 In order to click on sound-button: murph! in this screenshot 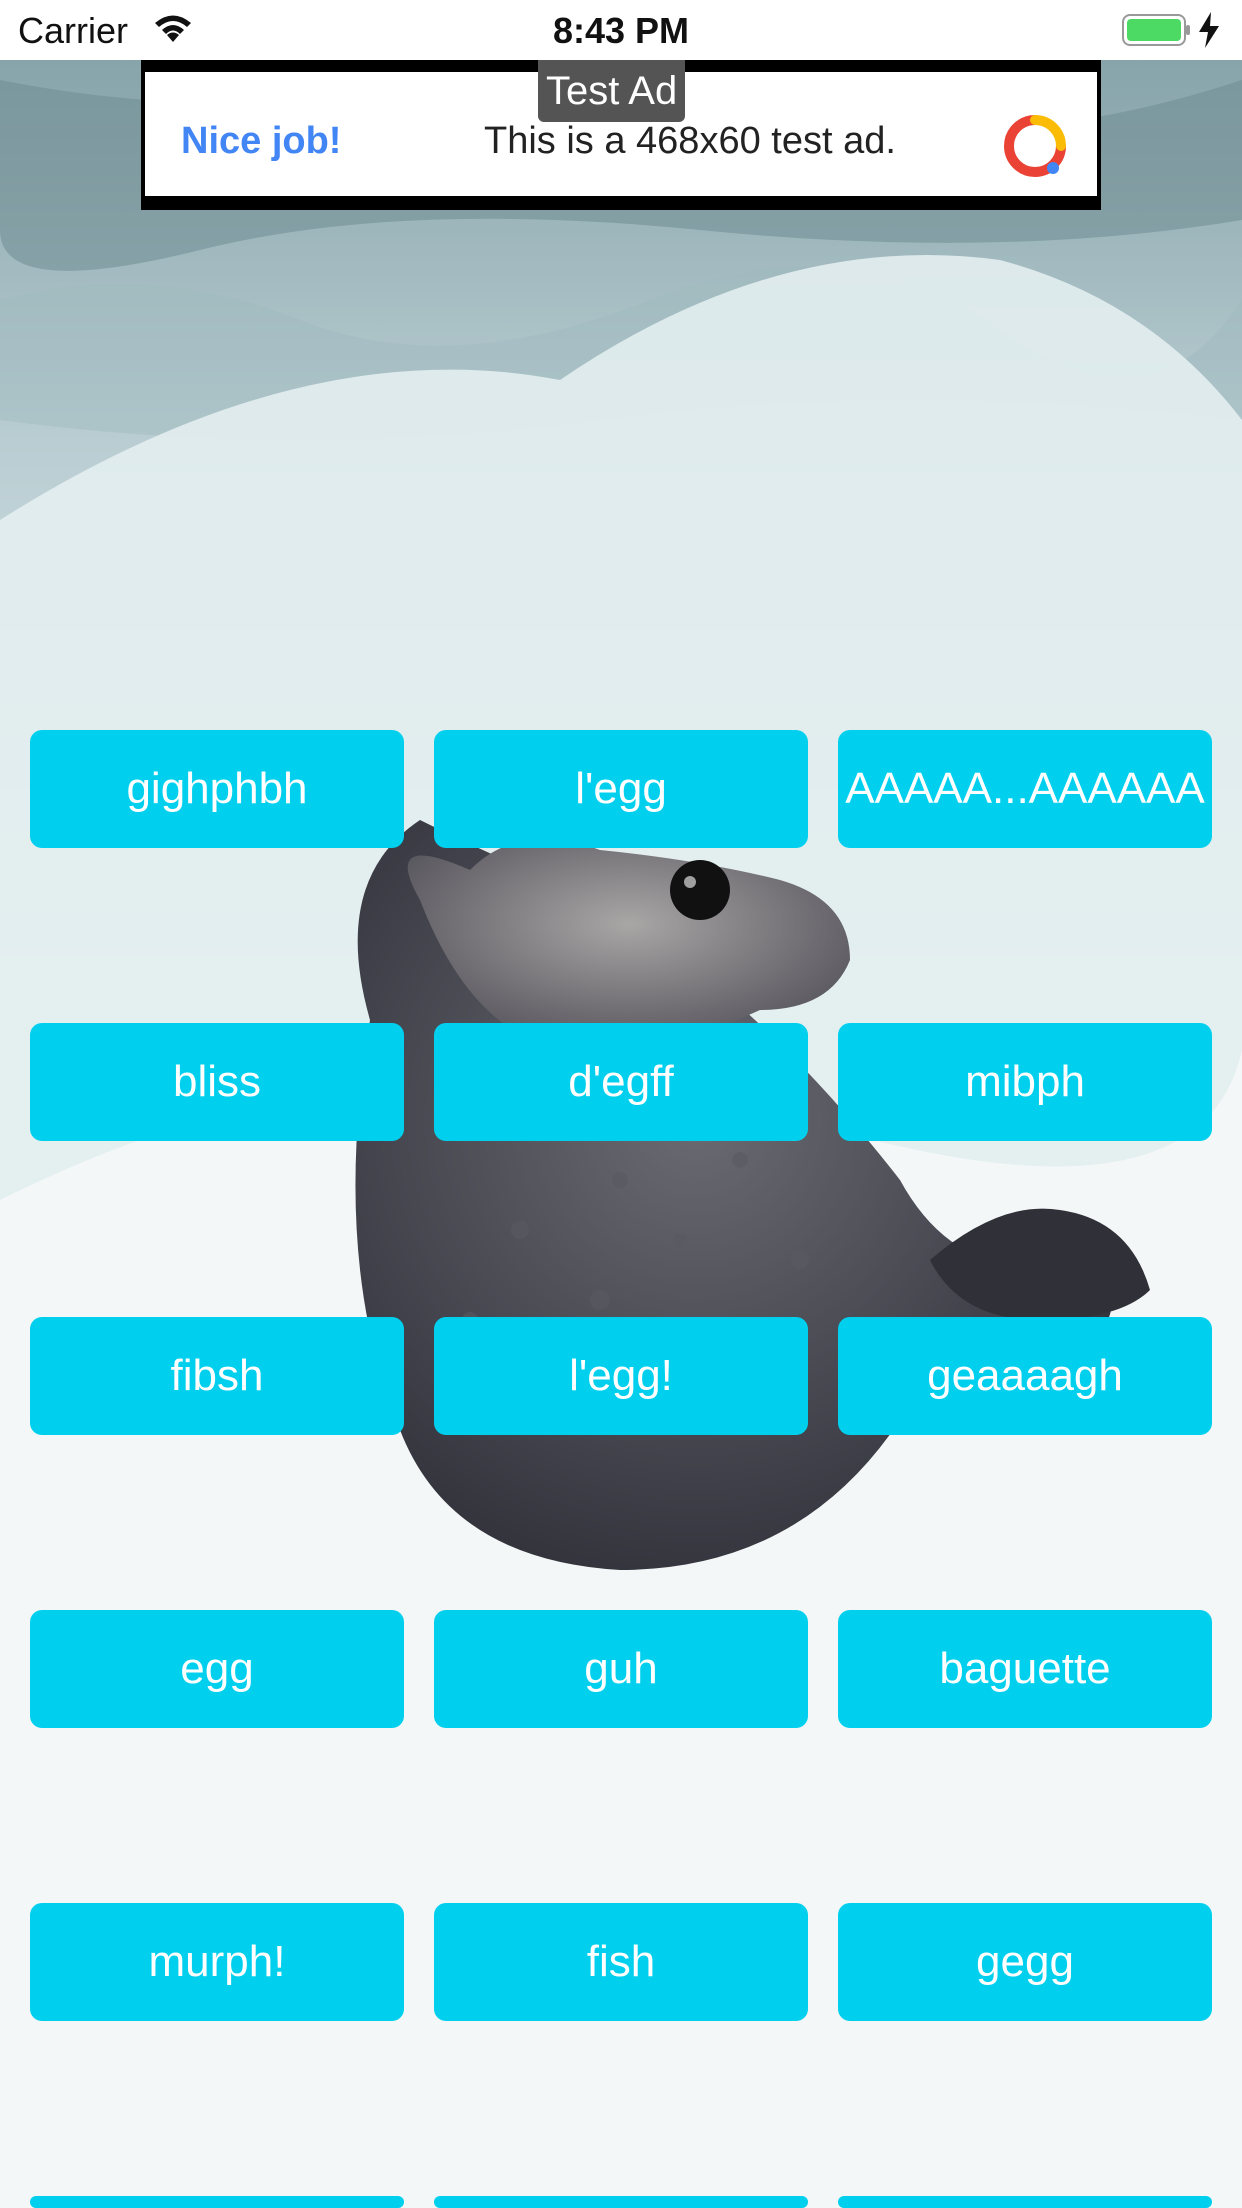, I will do `click(217, 1962)`.